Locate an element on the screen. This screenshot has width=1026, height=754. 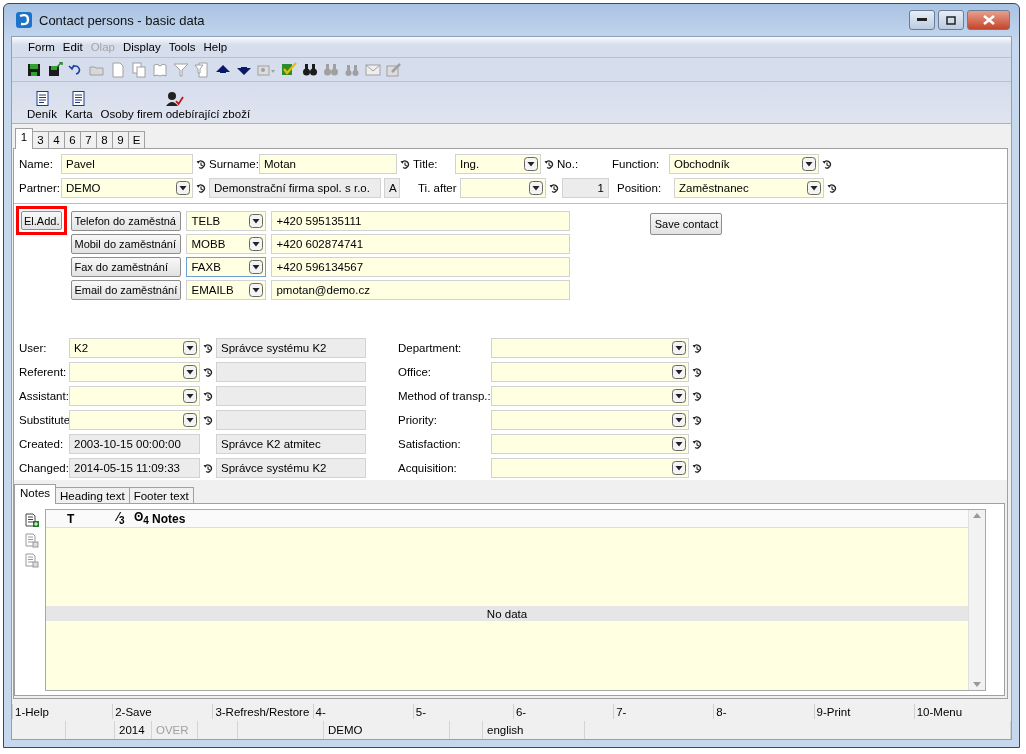
scroll-up-arrow is located at coordinates (977, 515).